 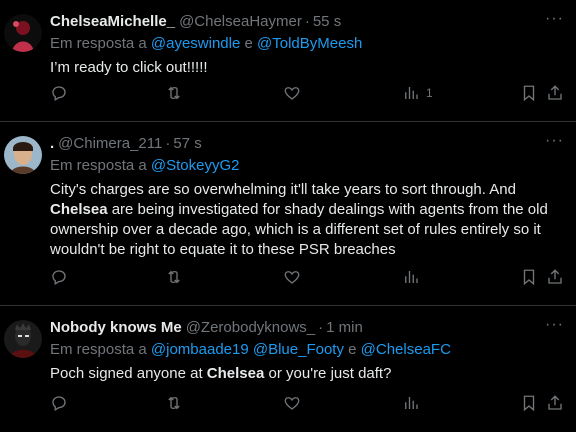 I want to click on views-button: 1, so click(x=417, y=93).